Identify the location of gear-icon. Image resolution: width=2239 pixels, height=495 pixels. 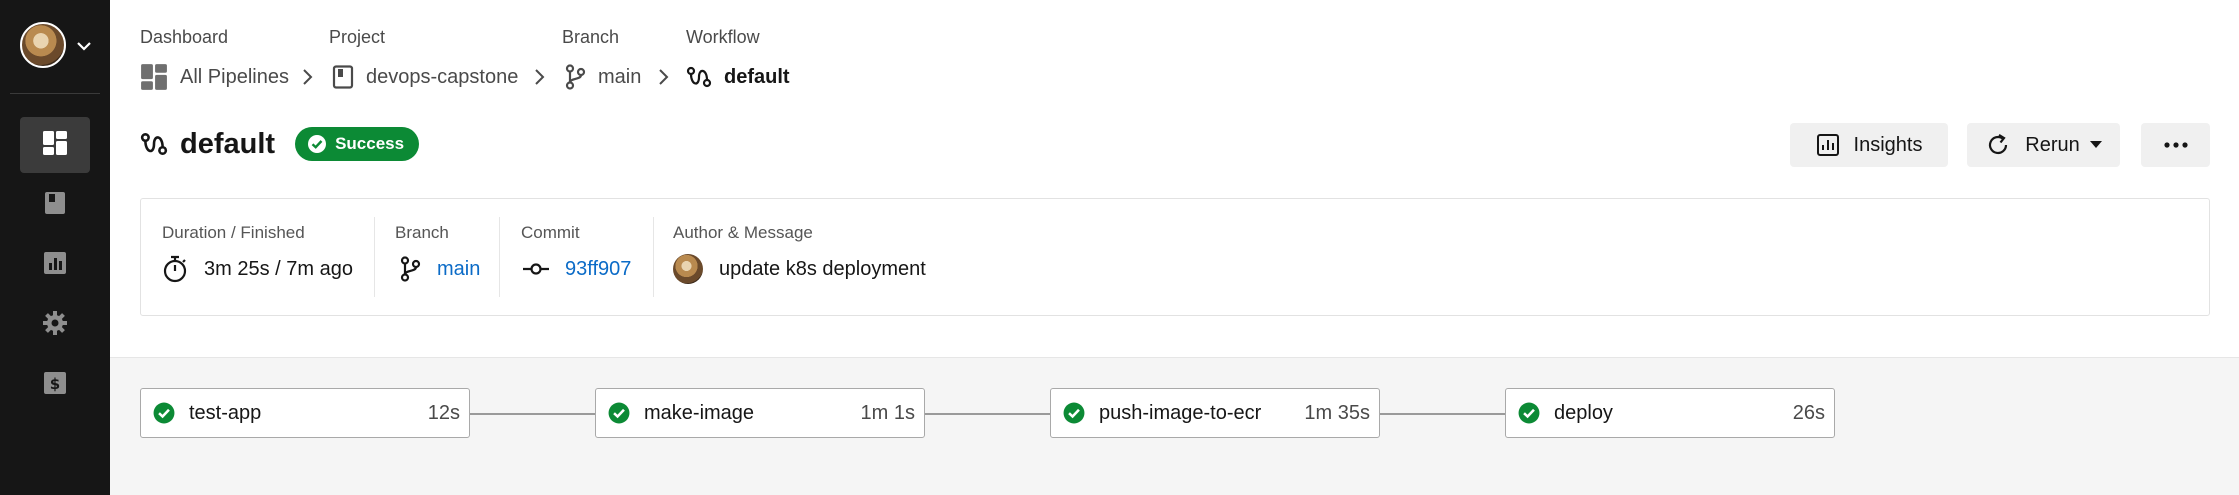
(55, 325).